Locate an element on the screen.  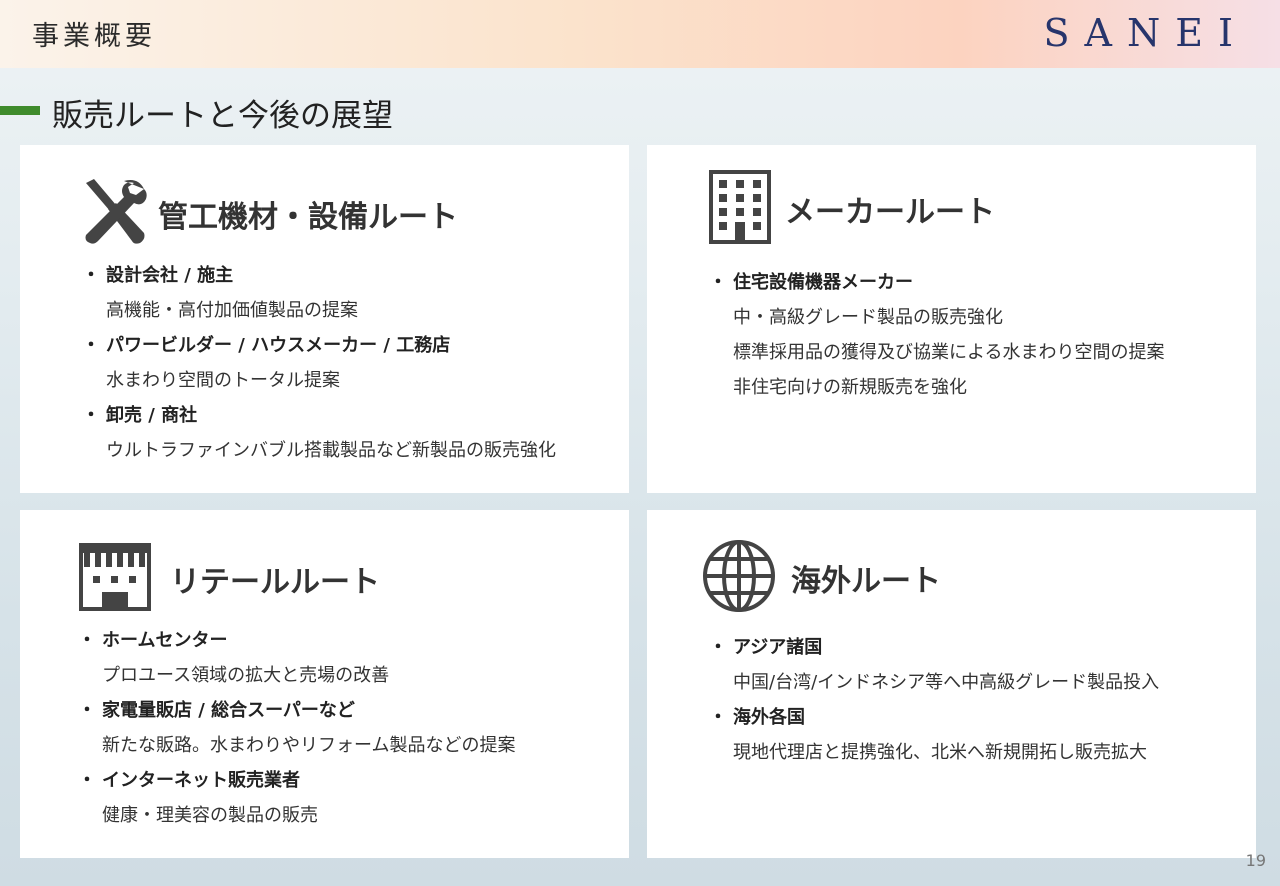
list-item-heading: ・卸売 / 商社 is located at coordinates (140, 415).